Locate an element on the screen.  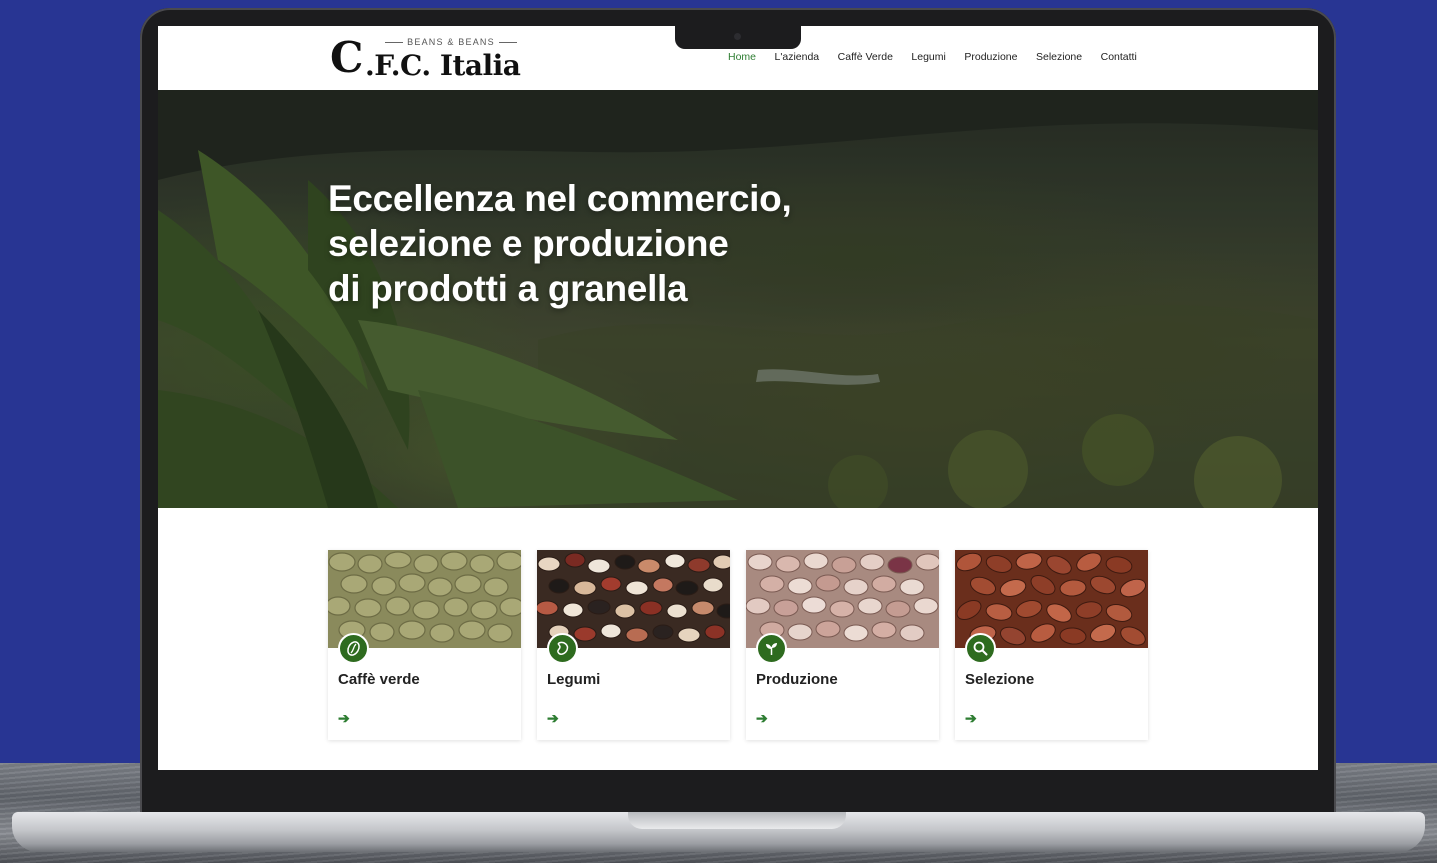
hero-headline-line: di prodotti a granella is located at coordinates (508, 288).